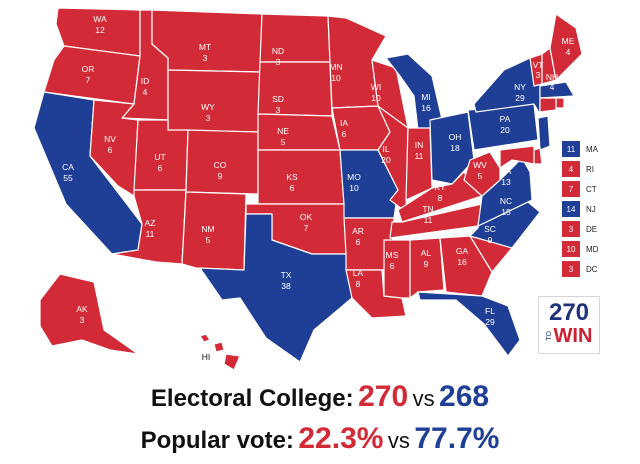 The width and height of the screenshot is (640, 464). What do you see at coordinates (569, 336) in the screenshot?
I see `logo-bottom: TO WIN` at bounding box center [569, 336].